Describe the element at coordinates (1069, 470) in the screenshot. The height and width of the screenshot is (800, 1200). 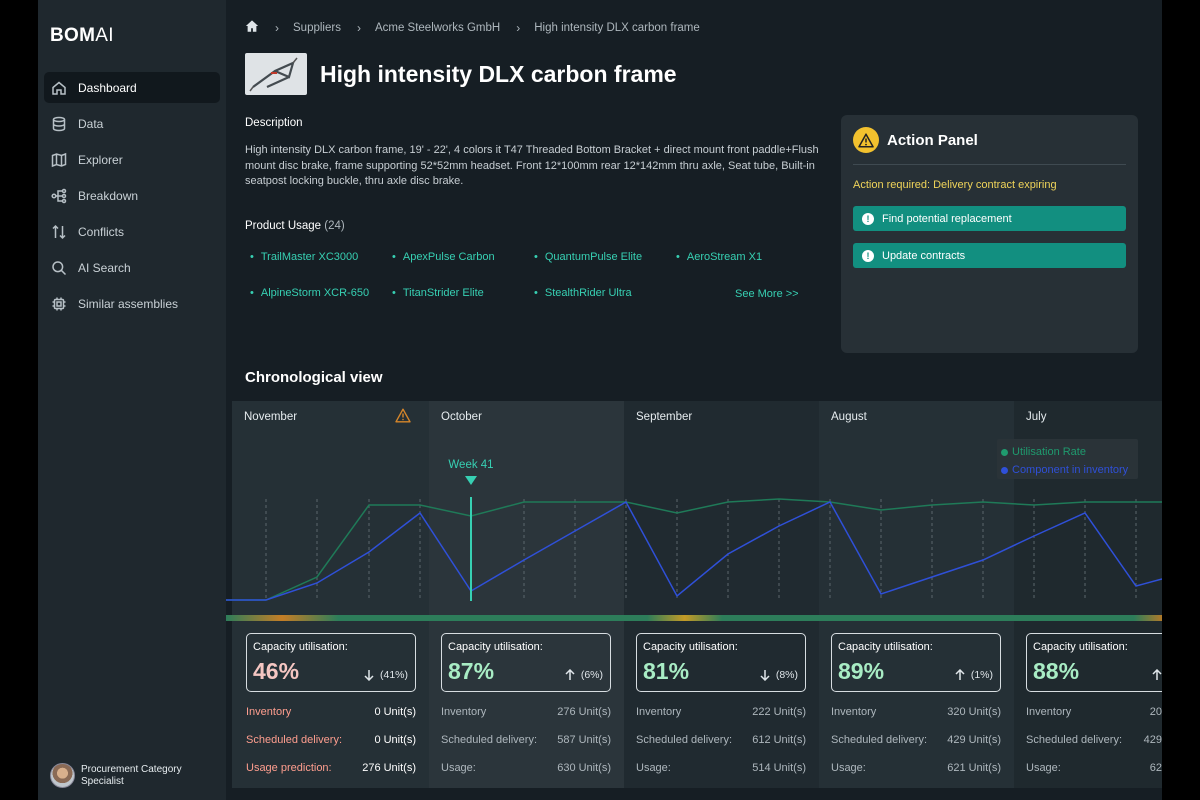
I see `legend-item-inventory: Component in inventory` at that location.